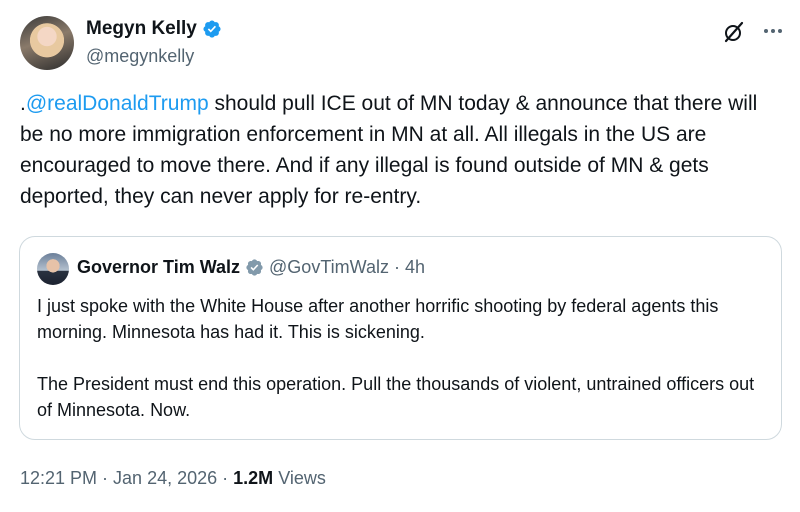 This screenshot has width=800, height=512. I want to click on author-name-row: Megyn Kelly, so click(154, 29).